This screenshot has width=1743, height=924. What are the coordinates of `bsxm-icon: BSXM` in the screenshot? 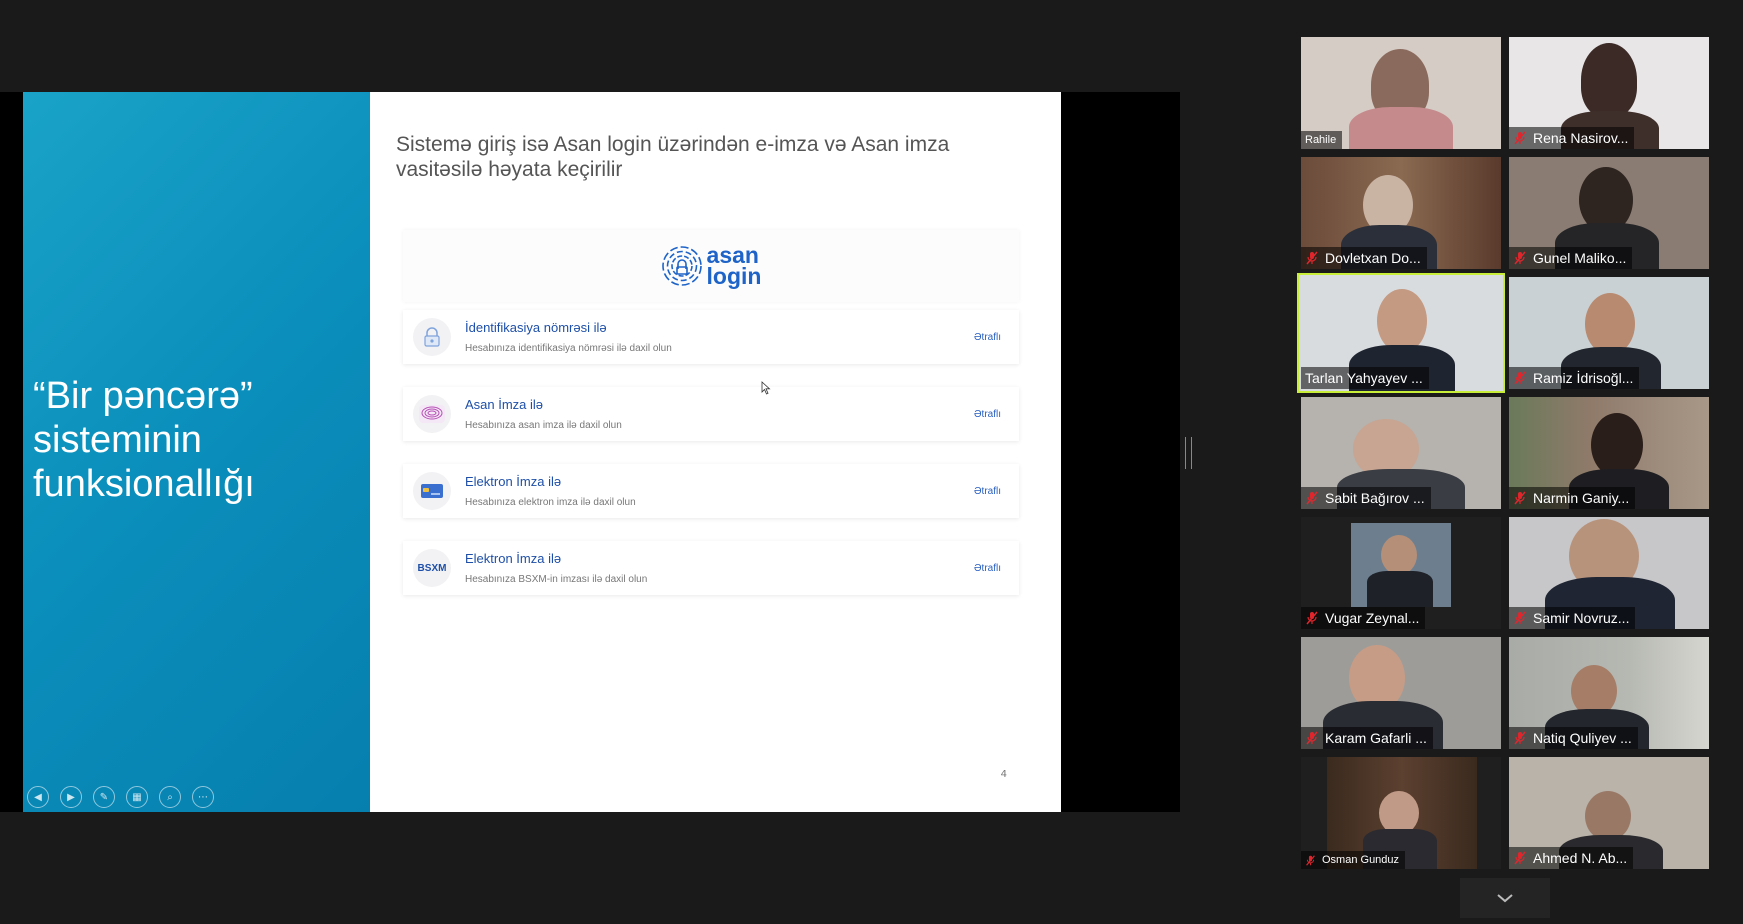 It's located at (432, 568).